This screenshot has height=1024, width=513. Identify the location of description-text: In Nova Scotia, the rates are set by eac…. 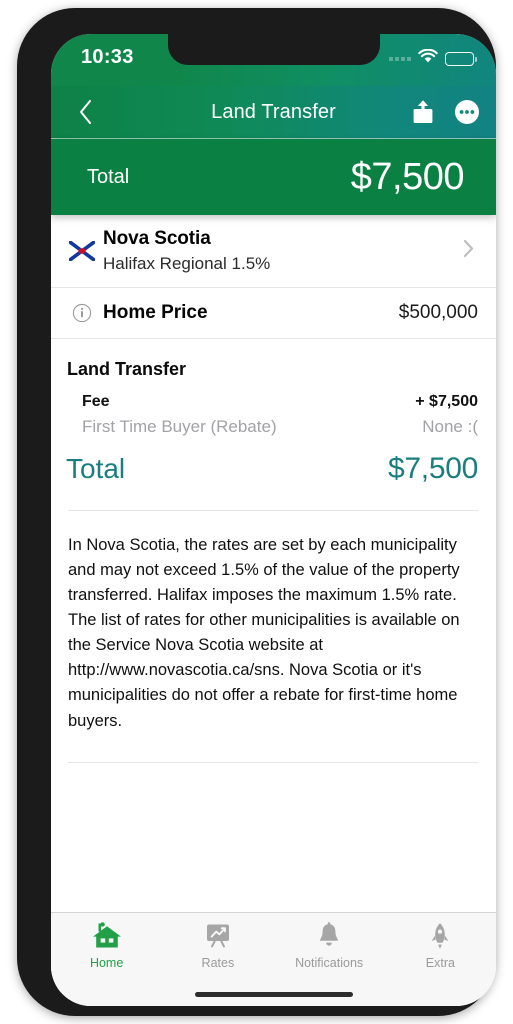
(264, 633).